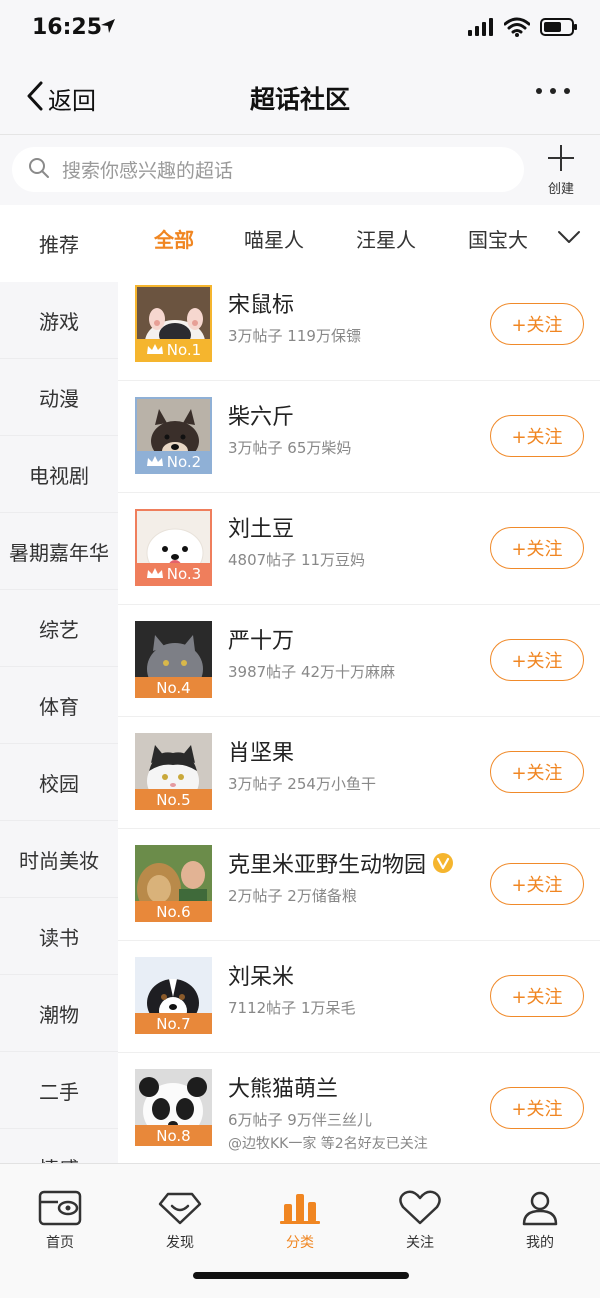 This screenshot has width=600, height=1298. What do you see at coordinates (328, 1144) in the screenshot?
I see `friends-following-note: @边牧KK一家 等2名好友已关注` at bounding box center [328, 1144].